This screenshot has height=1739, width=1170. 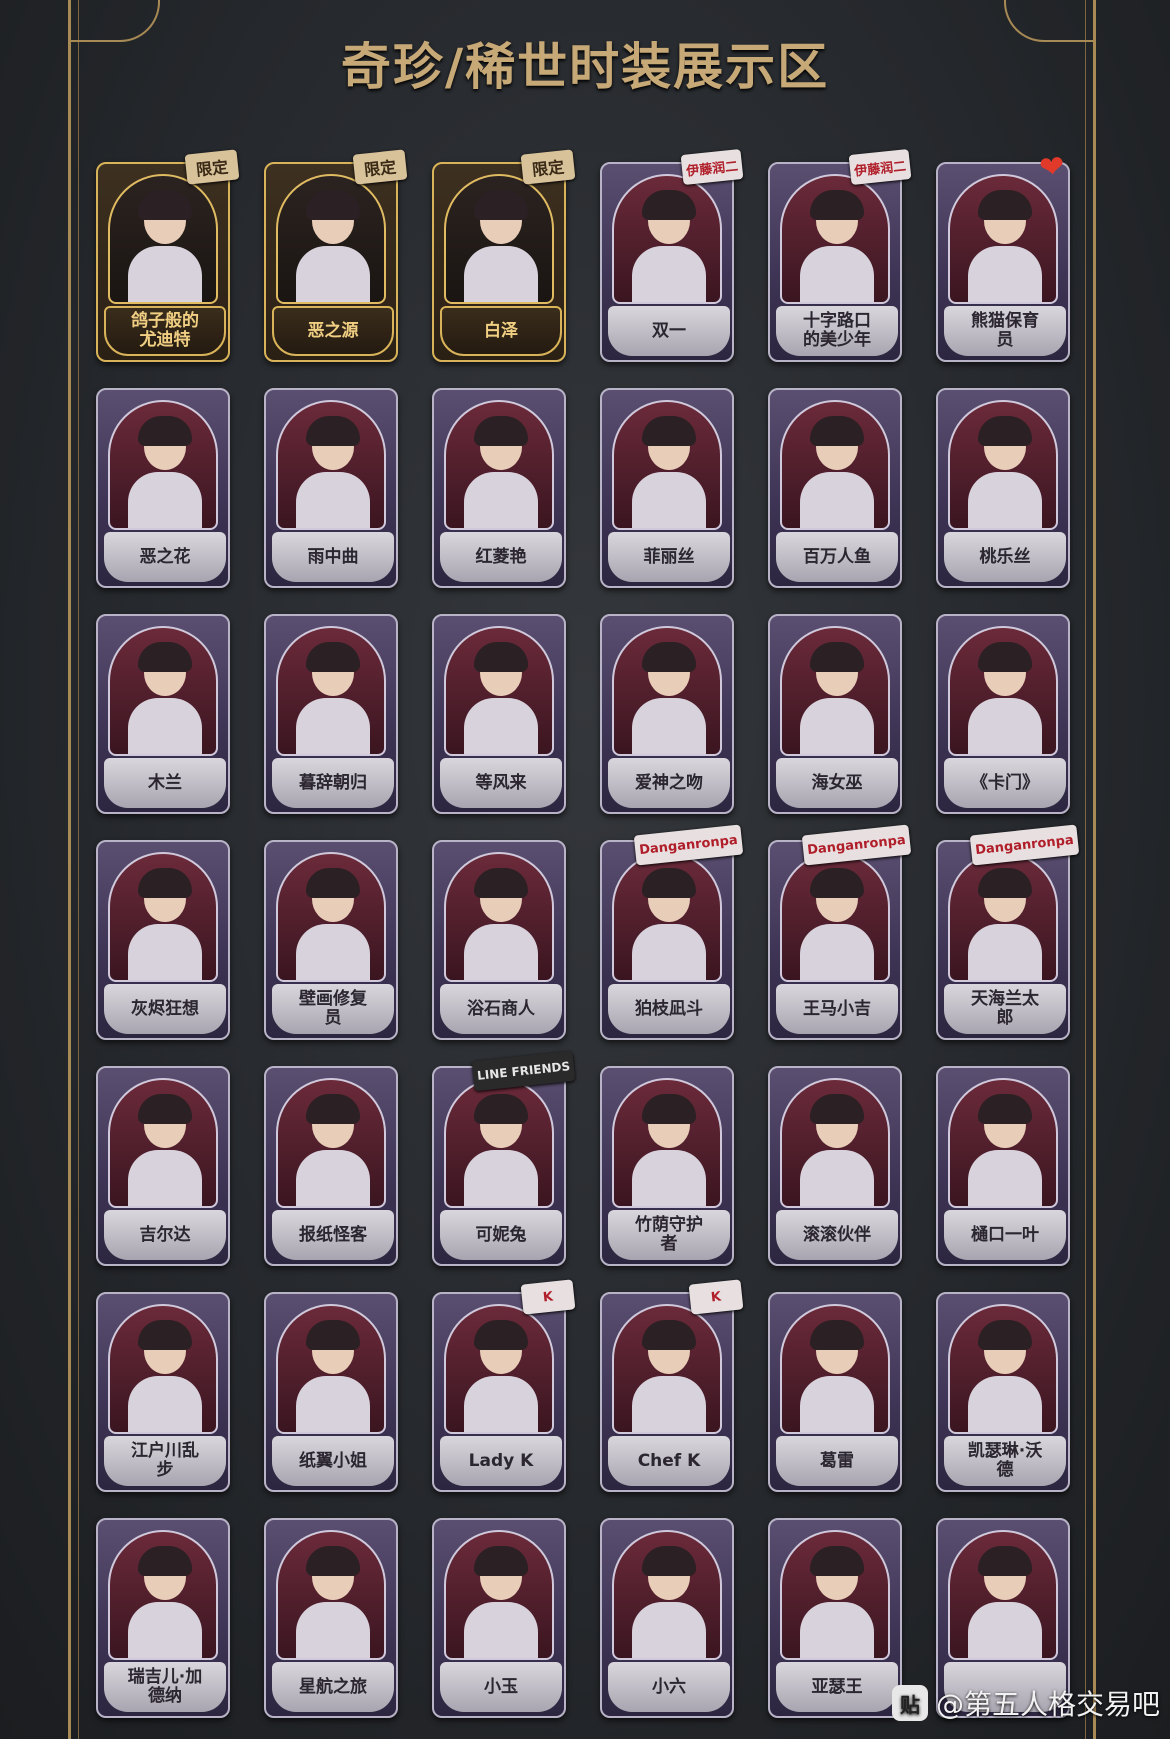 I want to click on costume-card: 桃乐丝, so click(x=1003, y=488).